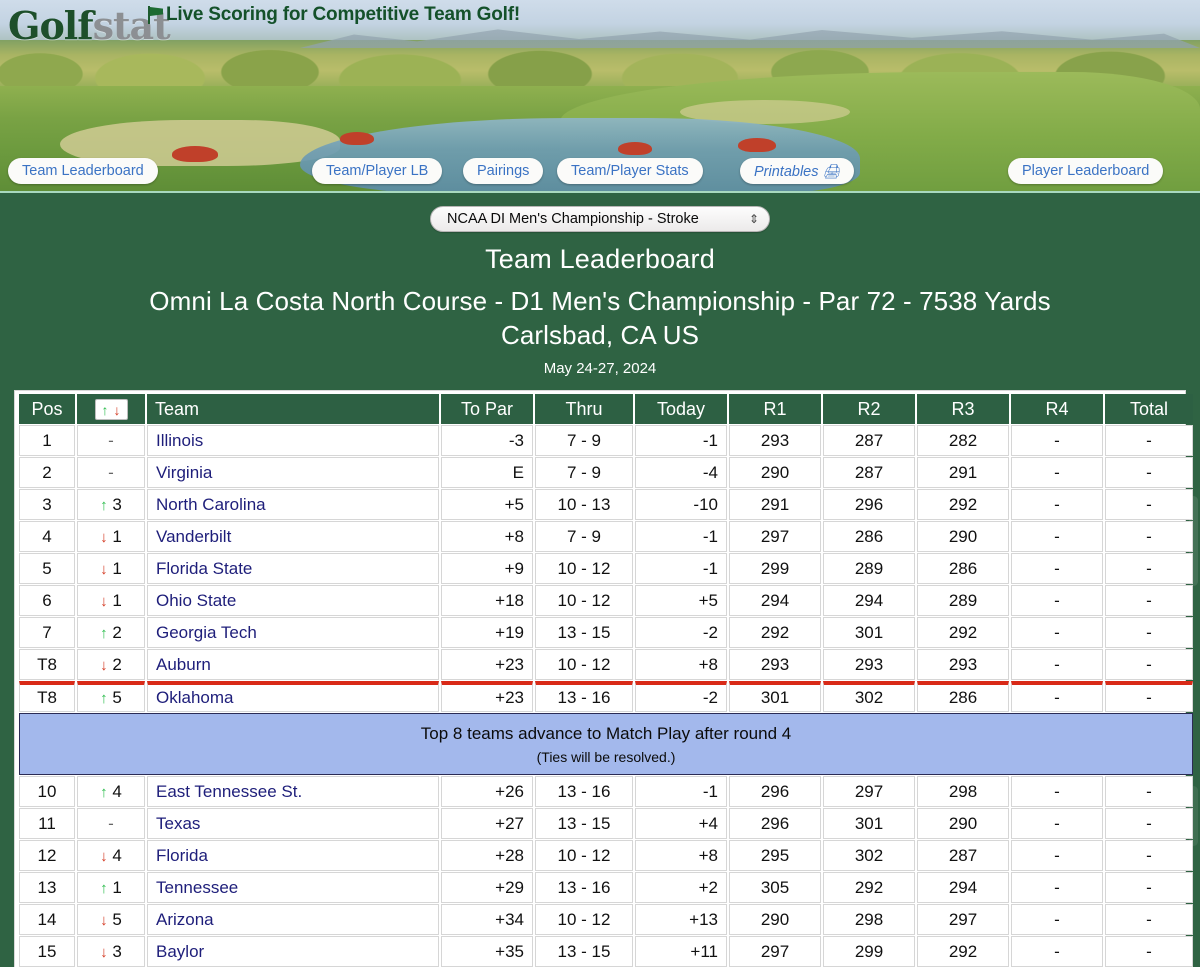  What do you see at coordinates (775, 409) in the screenshot?
I see `col-header-r1: R1` at bounding box center [775, 409].